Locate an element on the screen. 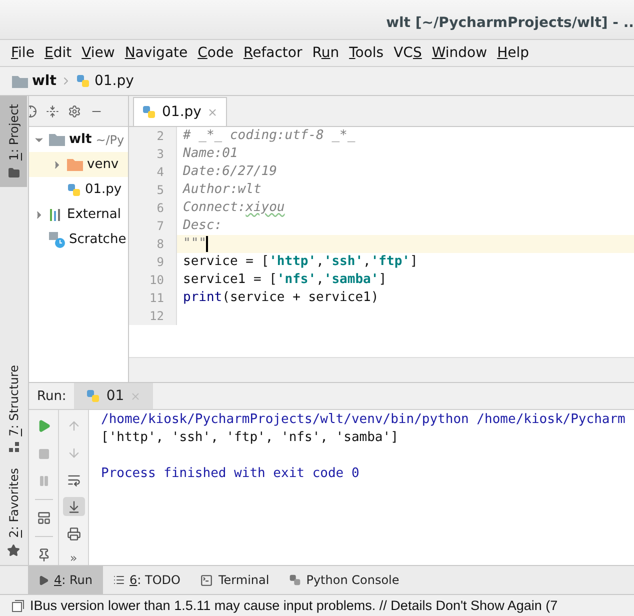 The width and height of the screenshot is (634, 616). tree-item: 01.py is located at coordinates (78, 189).